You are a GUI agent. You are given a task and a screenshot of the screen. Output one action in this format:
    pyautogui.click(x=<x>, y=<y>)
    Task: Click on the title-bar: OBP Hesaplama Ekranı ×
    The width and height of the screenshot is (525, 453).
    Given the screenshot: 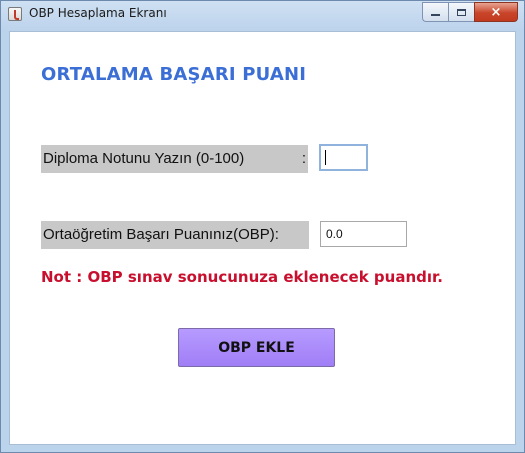 What is the action you would take?
    pyautogui.click(x=262, y=15)
    